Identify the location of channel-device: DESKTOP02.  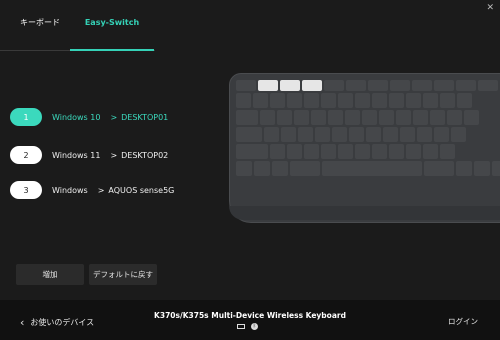
(145, 155).